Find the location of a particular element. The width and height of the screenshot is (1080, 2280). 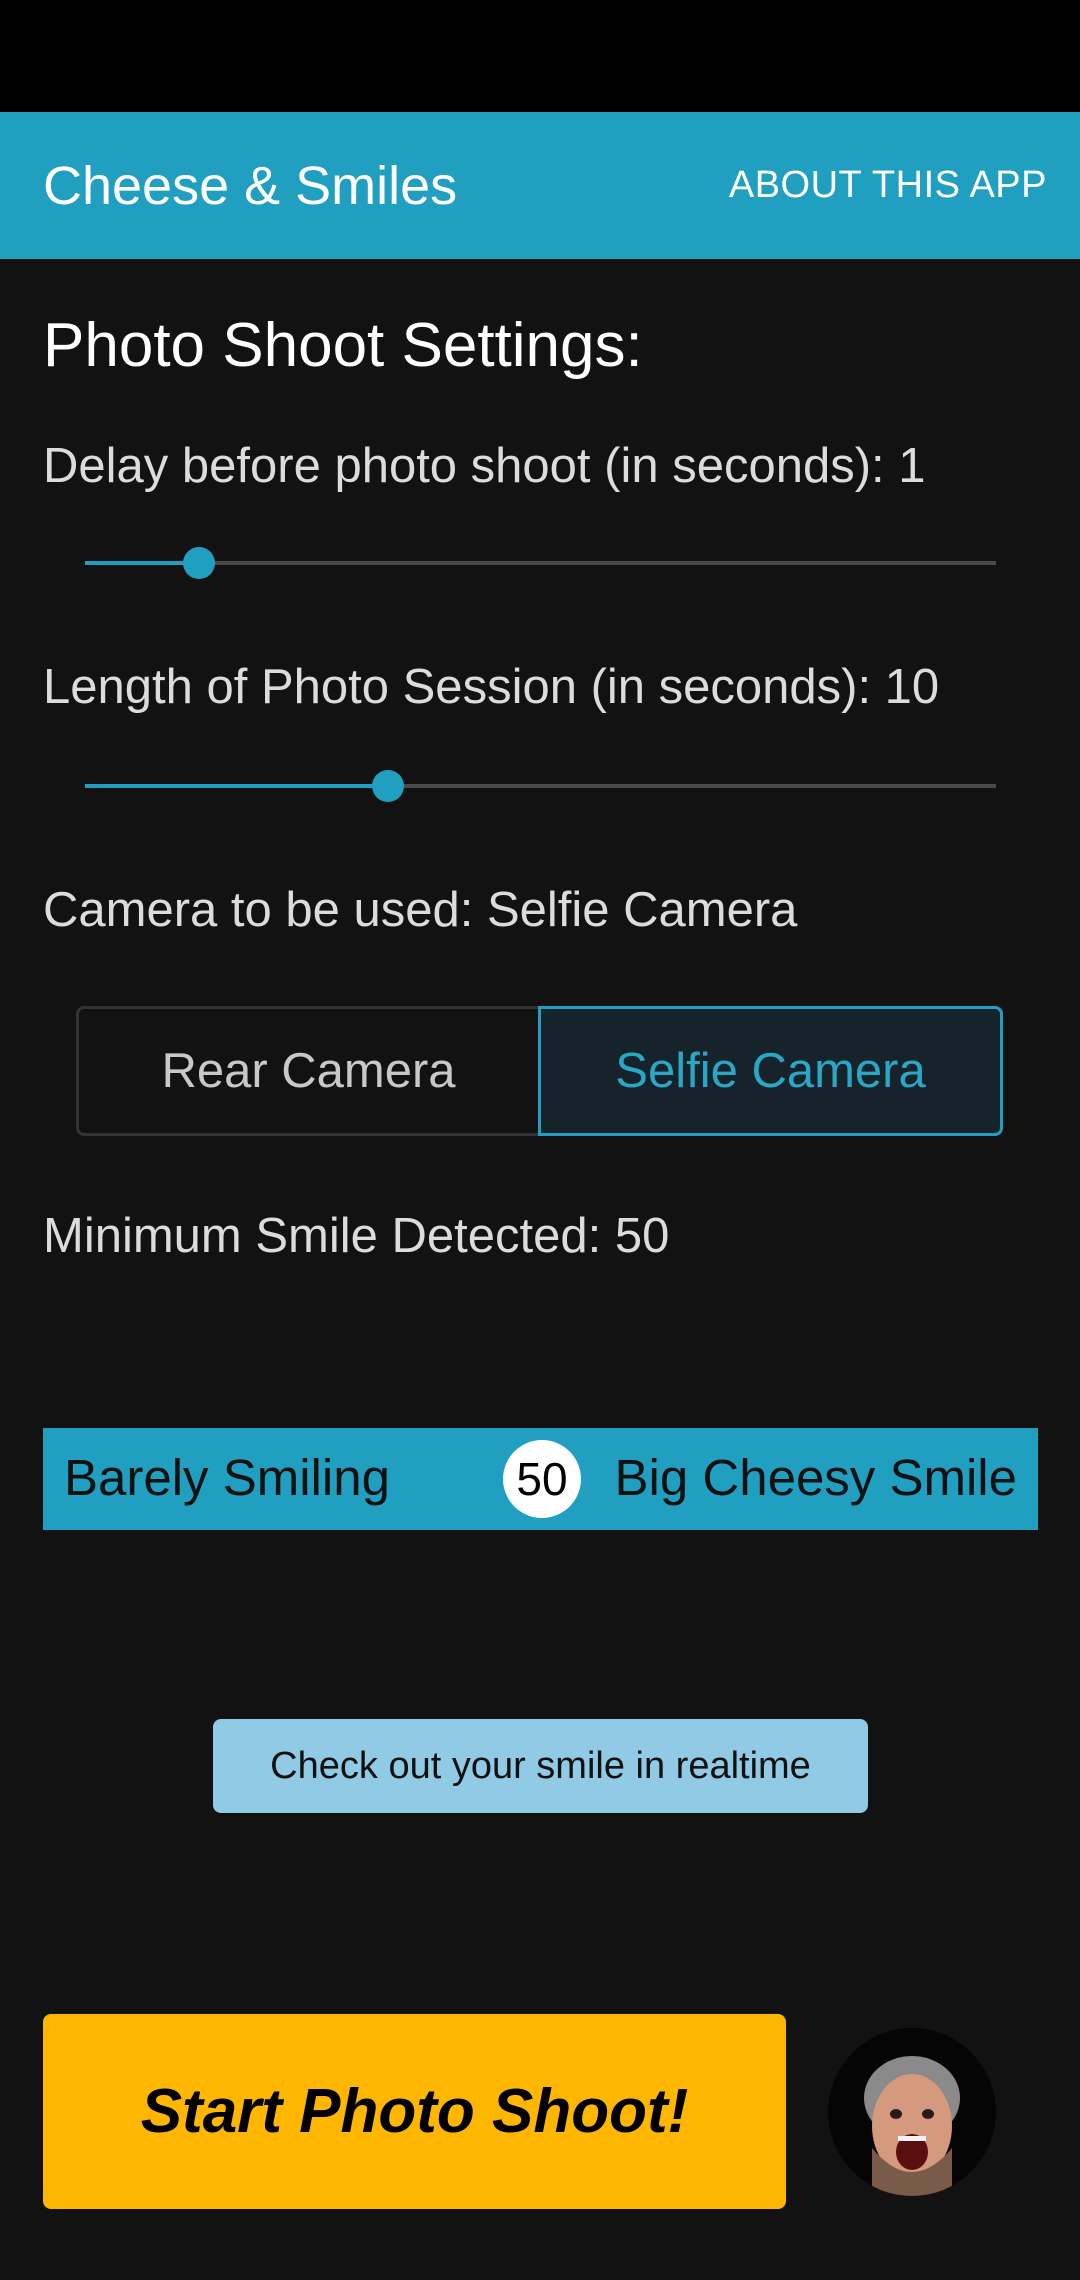

session-length-label: Length of Photo Session (in seconds): 10 is located at coordinates (491, 687).